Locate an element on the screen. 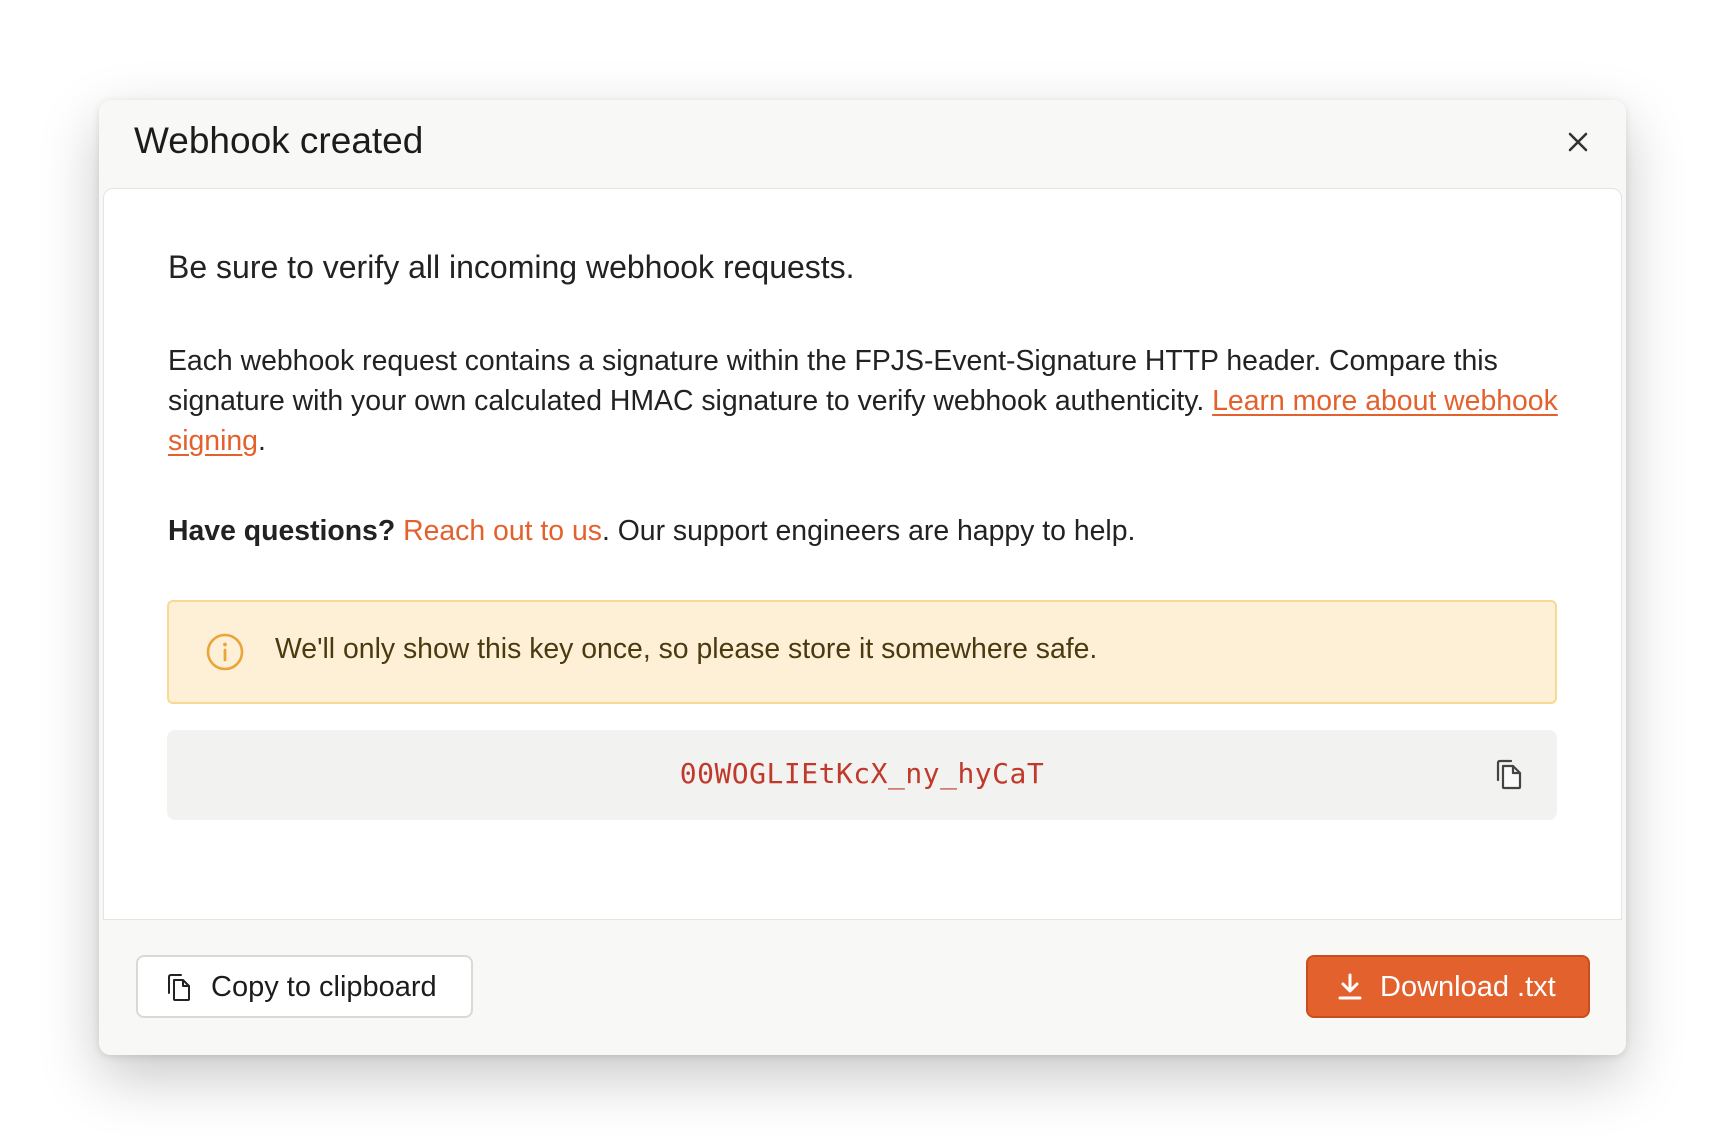 This screenshot has width=1718, height=1148. dialog-footer: Copy to clipboard Download .txt is located at coordinates (862, 987).